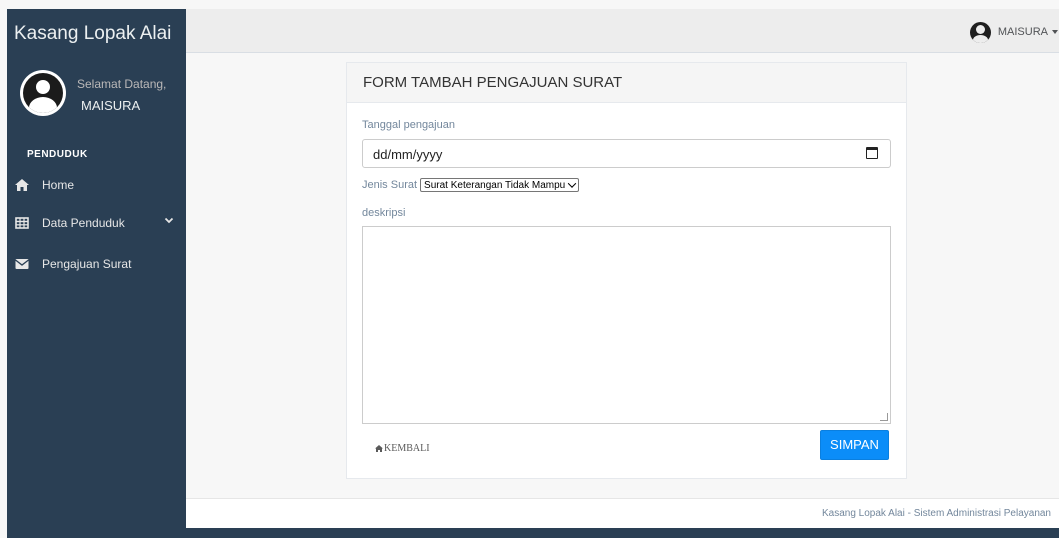 This screenshot has height=538, width=1059. Describe the element at coordinates (407, 448) in the screenshot. I see `back-link-label: KEMBALI` at that location.